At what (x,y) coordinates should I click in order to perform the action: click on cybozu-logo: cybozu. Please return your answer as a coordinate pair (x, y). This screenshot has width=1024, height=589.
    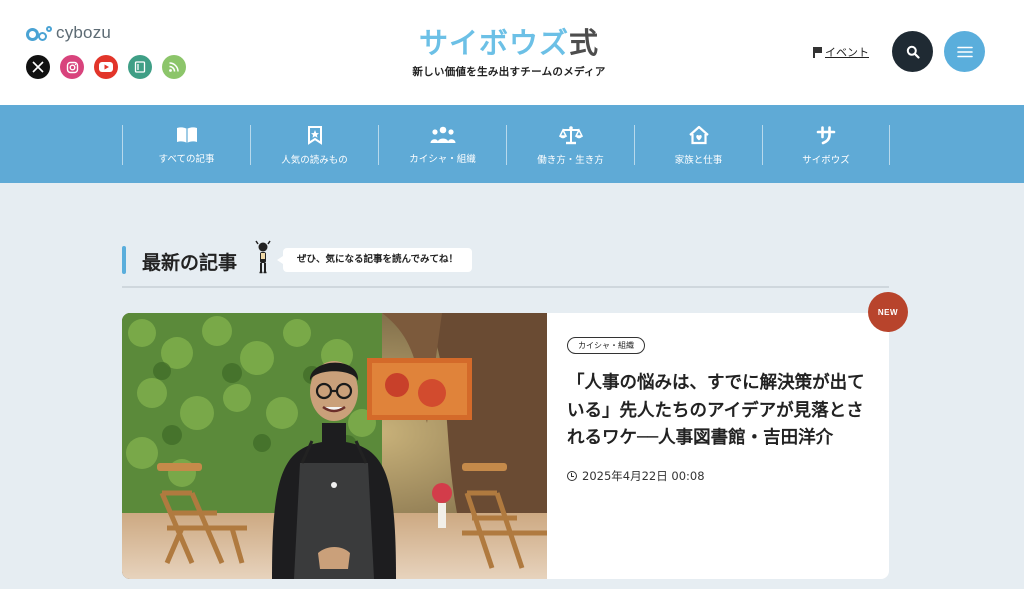
    Looking at the image, I should click on (68, 33).